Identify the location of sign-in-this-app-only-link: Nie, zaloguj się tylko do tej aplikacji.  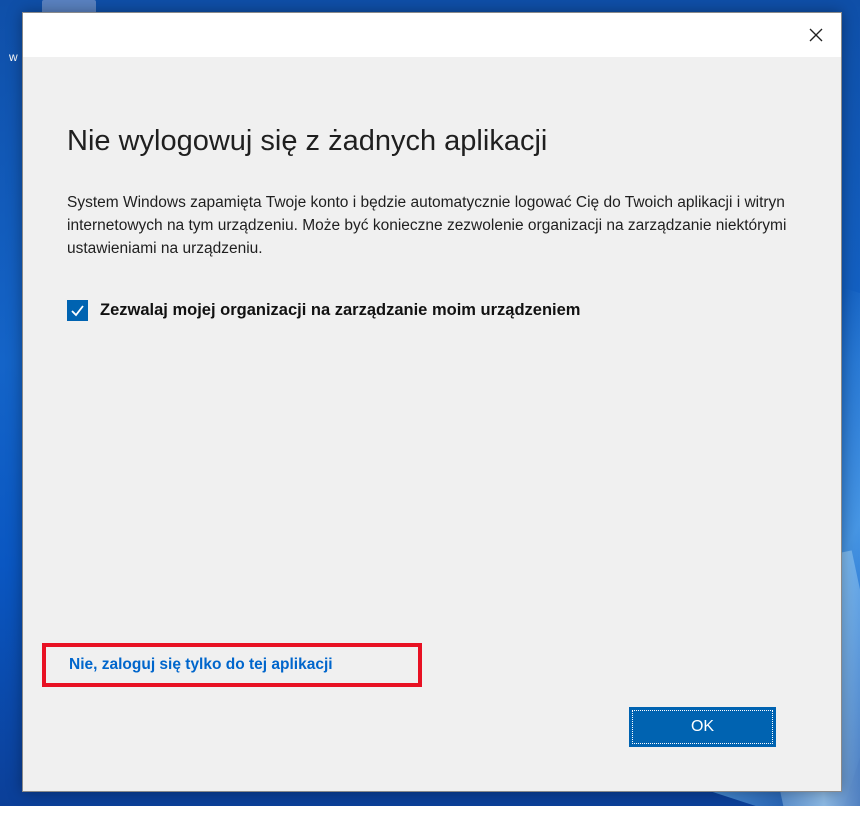
(201, 665).